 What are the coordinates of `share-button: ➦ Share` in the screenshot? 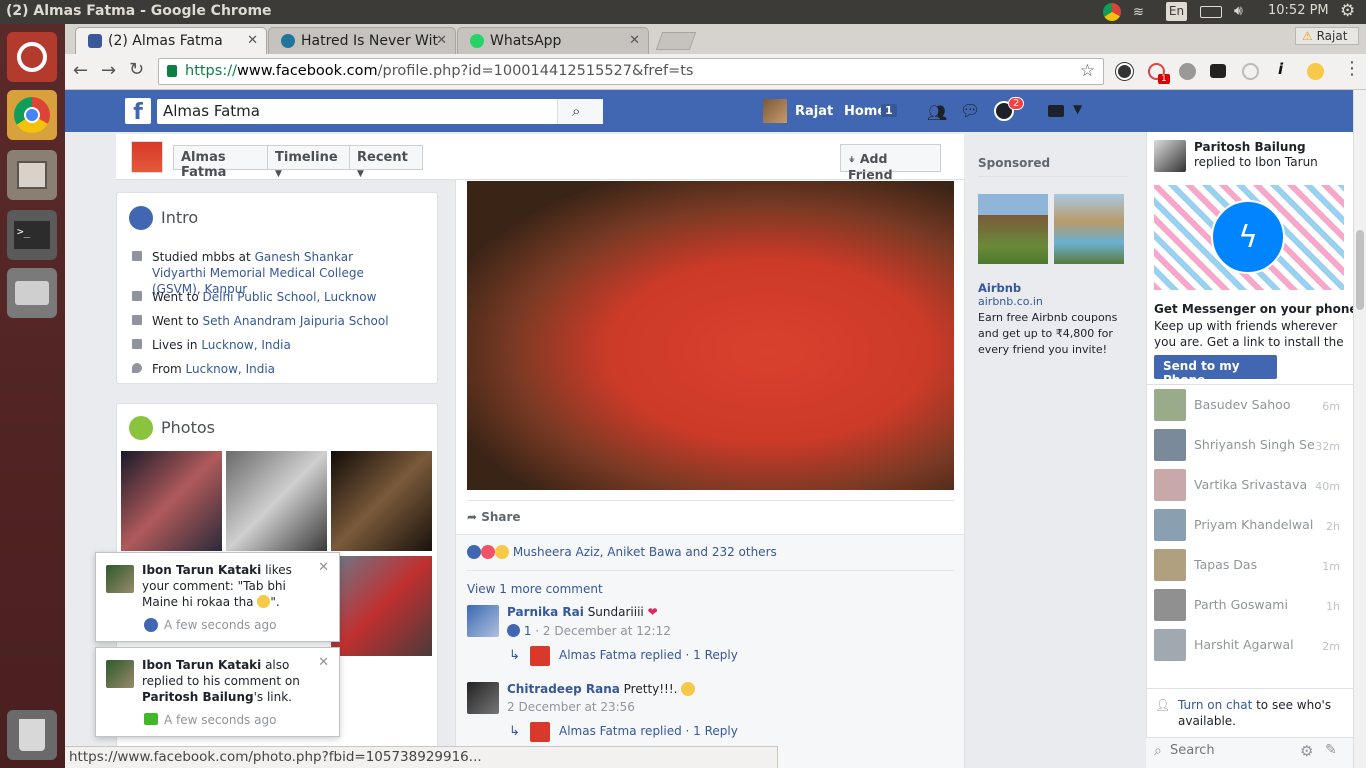 It's located at (494, 517).